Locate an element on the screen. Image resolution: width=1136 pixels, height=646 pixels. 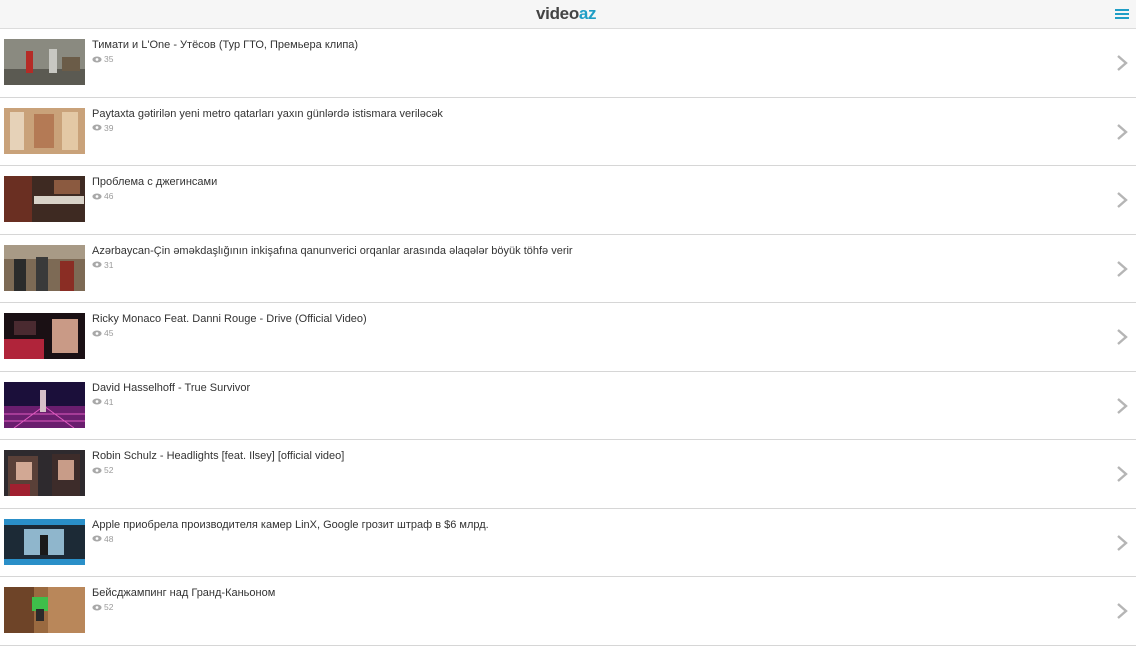
view-count: 45 is located at coordinates (102, 333).